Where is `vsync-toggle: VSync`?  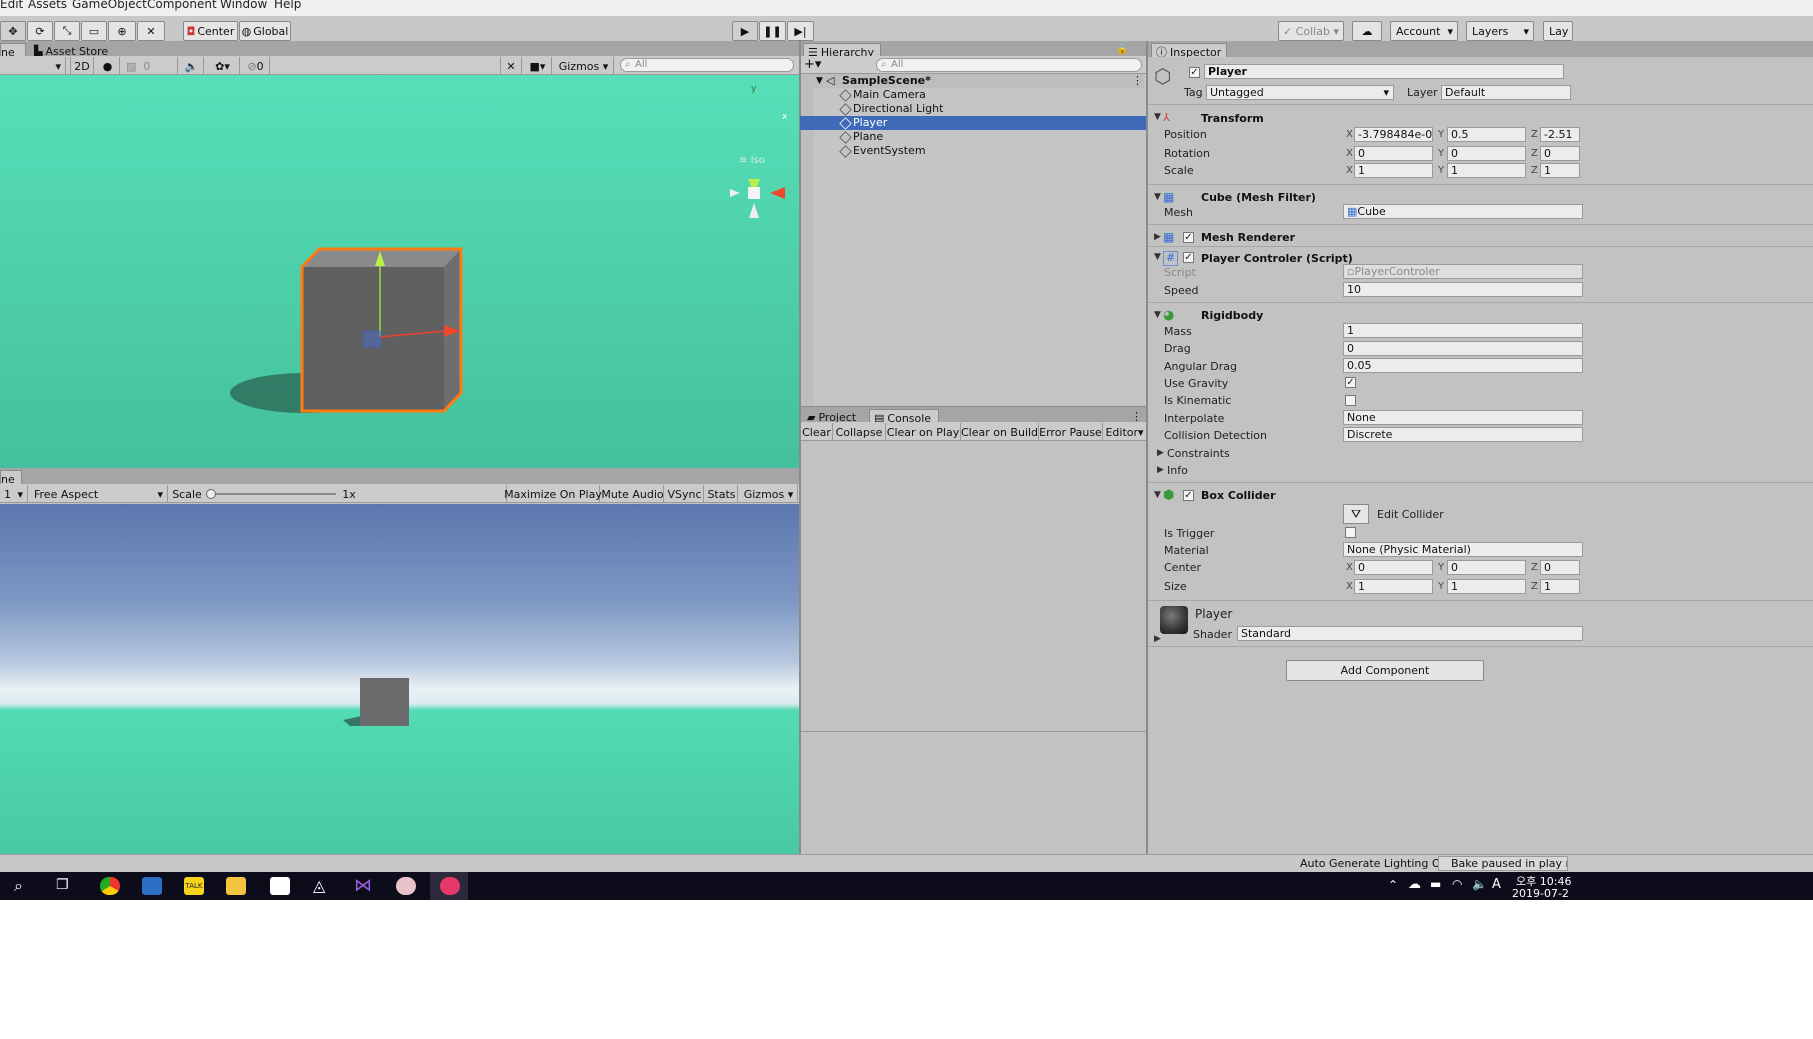 vsync-toggle: VSync is located at coordinates (685, 494).